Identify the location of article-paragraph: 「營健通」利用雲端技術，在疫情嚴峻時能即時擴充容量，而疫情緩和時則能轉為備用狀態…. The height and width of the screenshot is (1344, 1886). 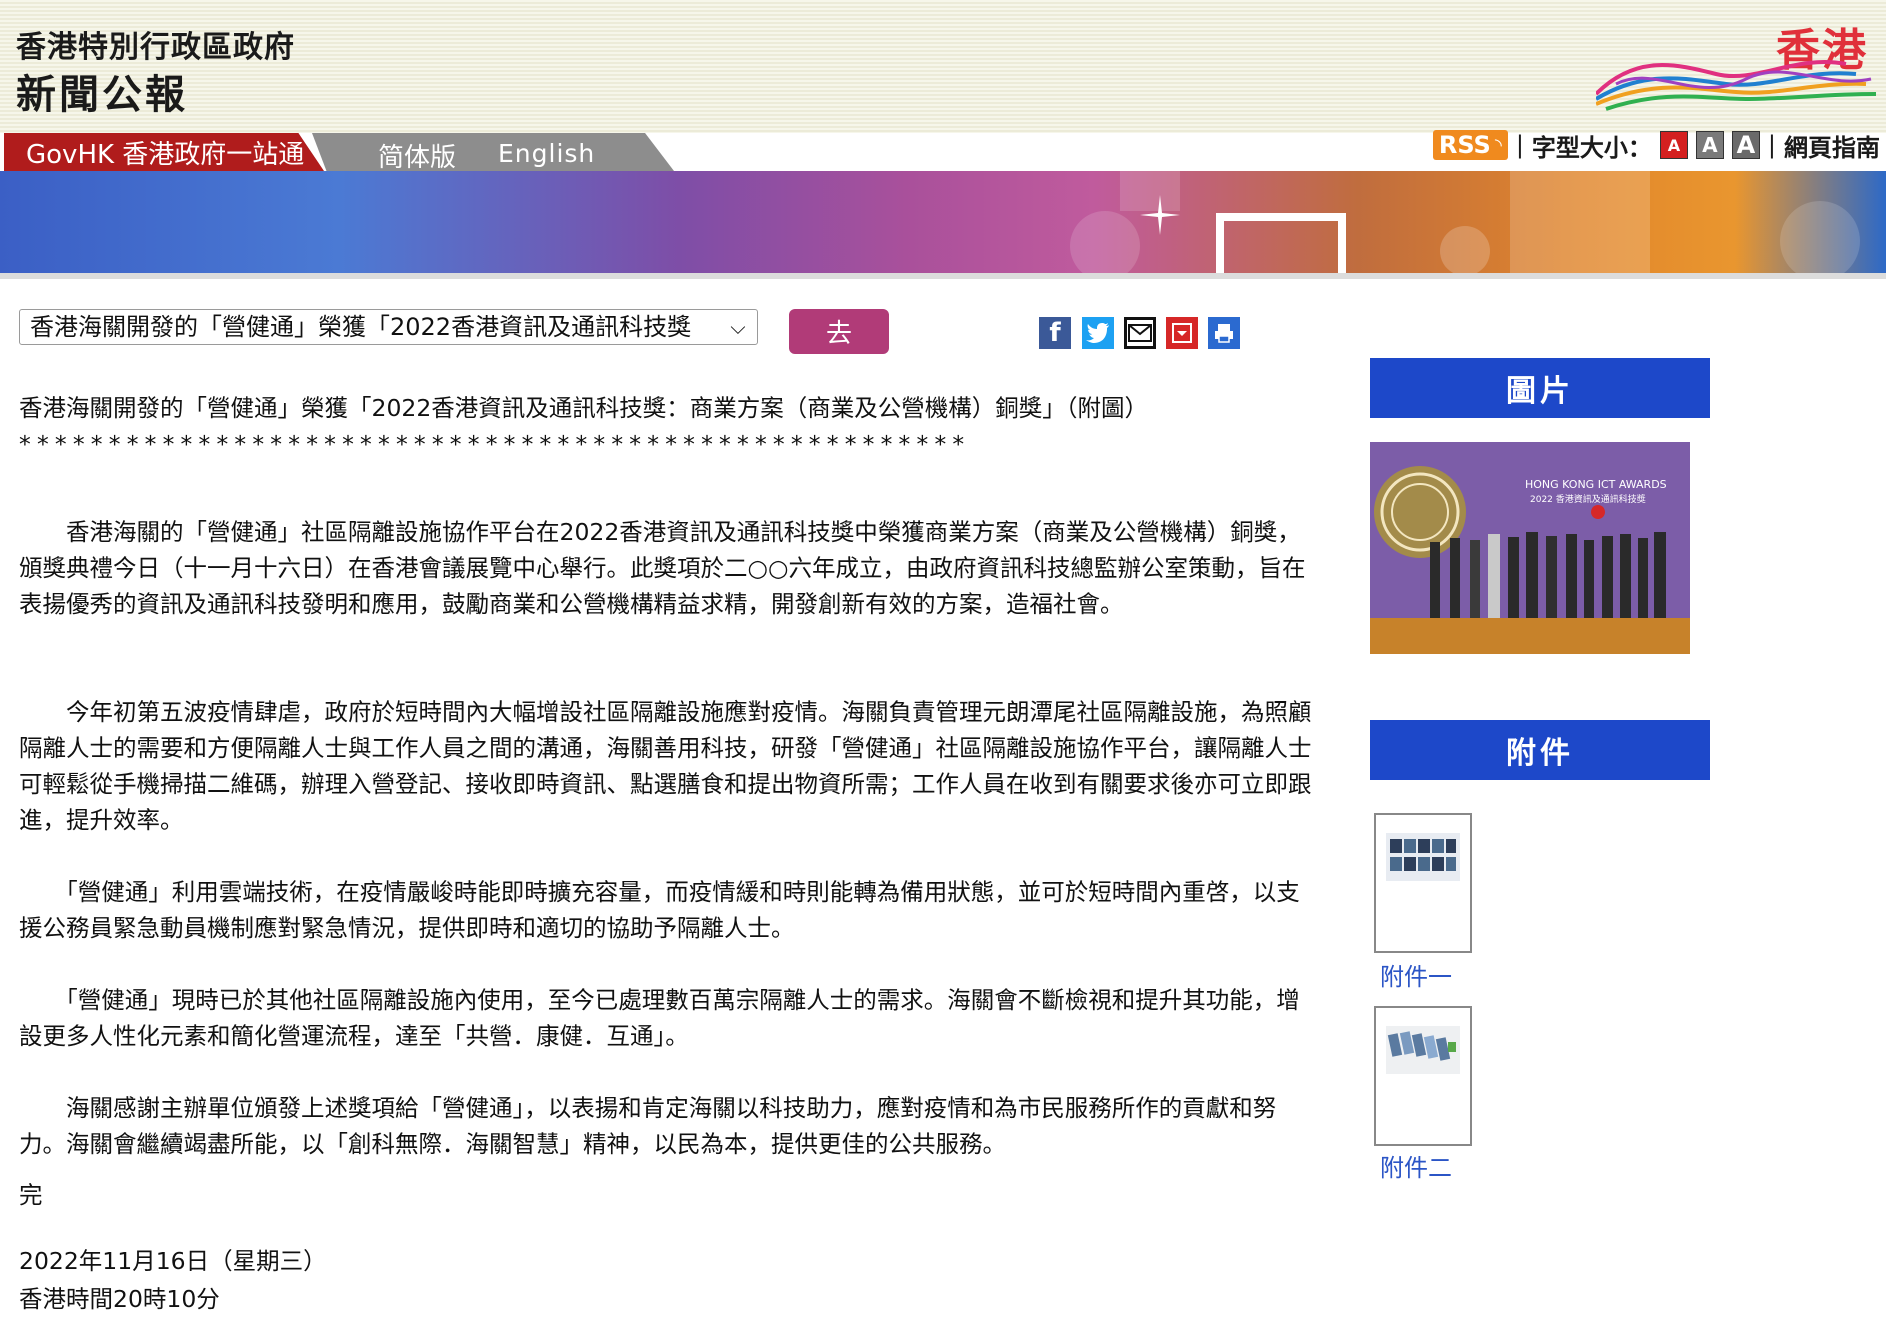
(659, 909).